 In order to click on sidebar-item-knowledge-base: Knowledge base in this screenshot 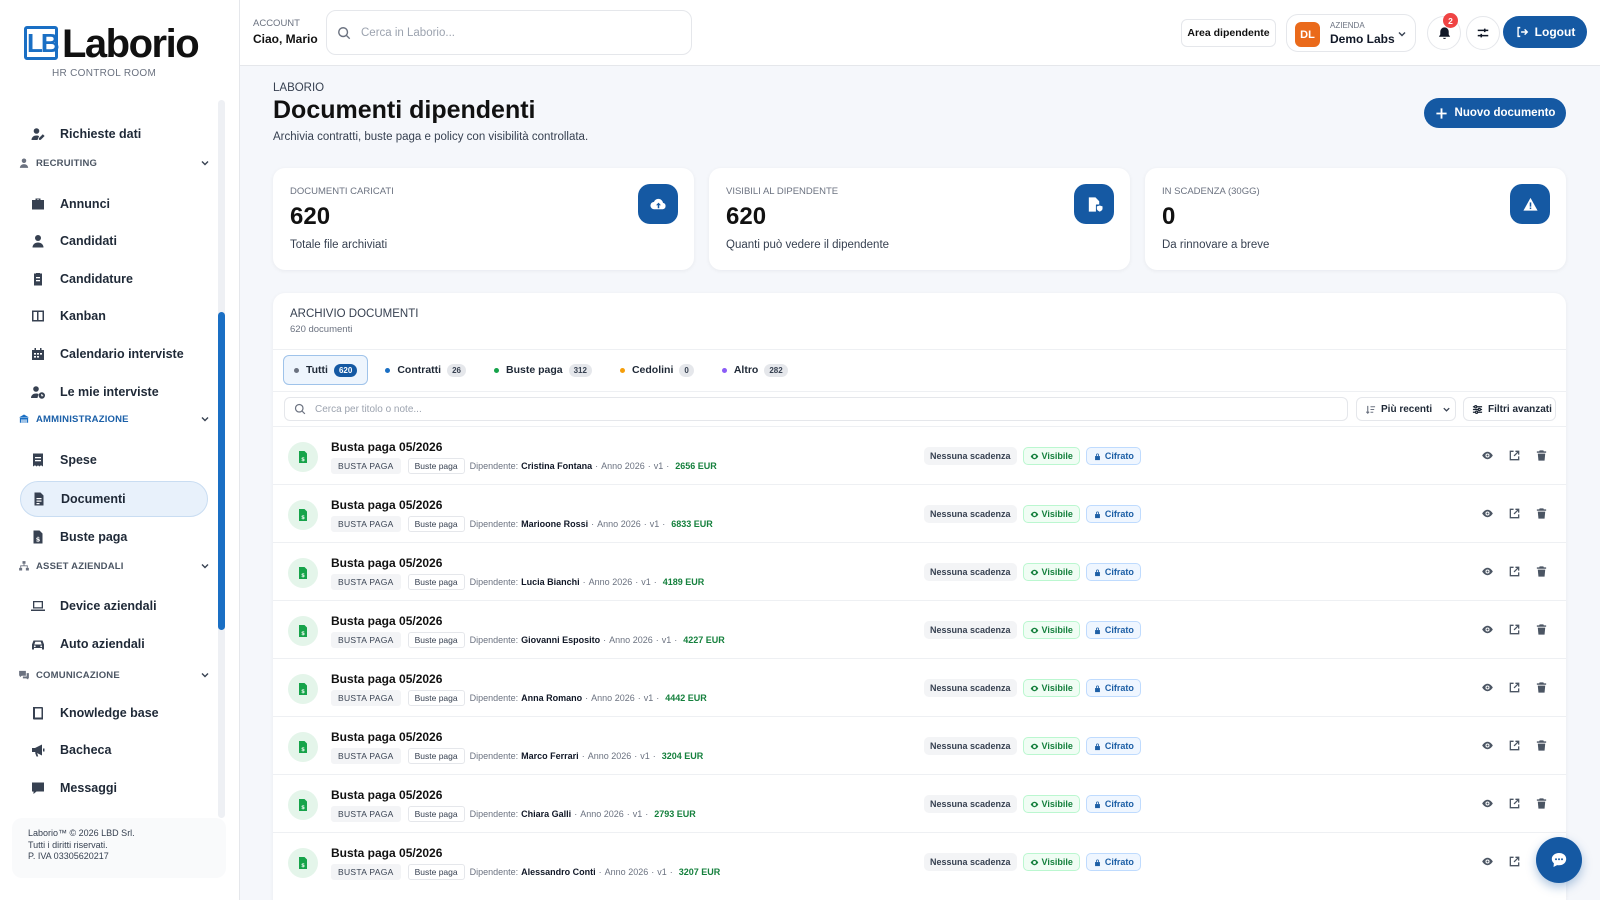, I will do `click(114, 713)`.